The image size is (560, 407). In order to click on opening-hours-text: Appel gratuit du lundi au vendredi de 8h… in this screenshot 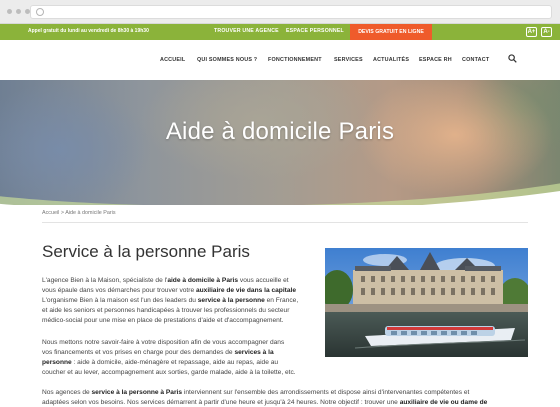, I will do `click(88, 31)`.